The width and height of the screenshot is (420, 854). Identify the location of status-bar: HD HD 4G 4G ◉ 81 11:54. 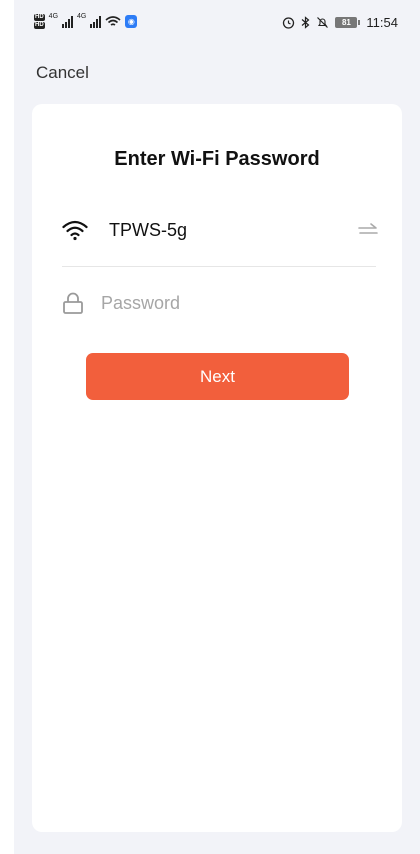
(217, 25).